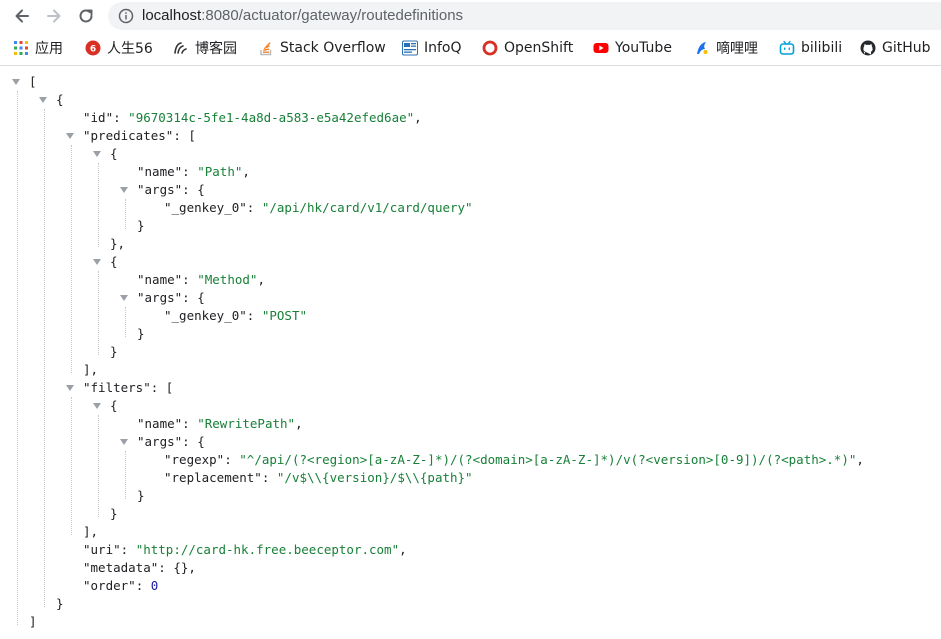  Describe the element at coordinates (162, 387) in the screenshot. I see `json-punctuation: : [` at that location.